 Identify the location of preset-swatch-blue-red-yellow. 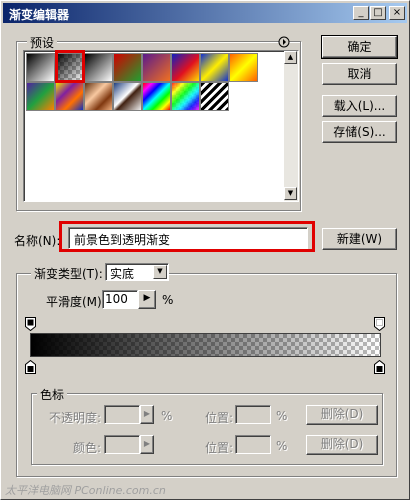
(185, 67).